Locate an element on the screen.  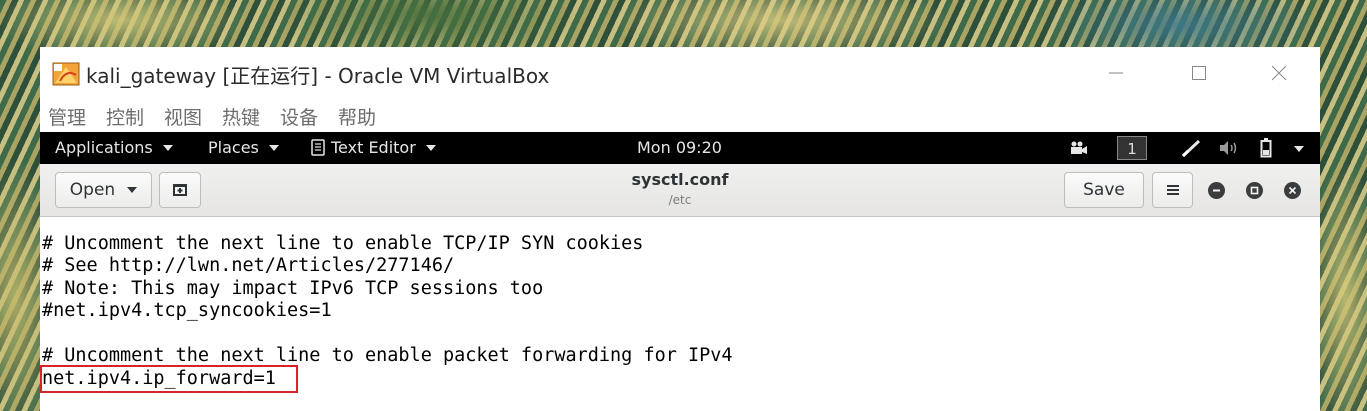
save-label: Save is located at coordinates (1104, 190).